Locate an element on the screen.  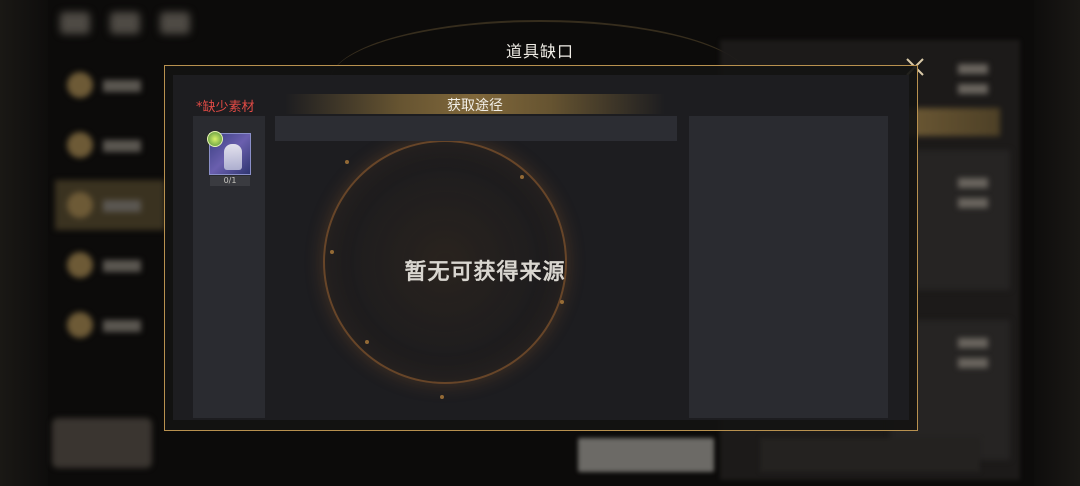
missing-materials-label: *缺少素材 is located at coordinates (225, 107).